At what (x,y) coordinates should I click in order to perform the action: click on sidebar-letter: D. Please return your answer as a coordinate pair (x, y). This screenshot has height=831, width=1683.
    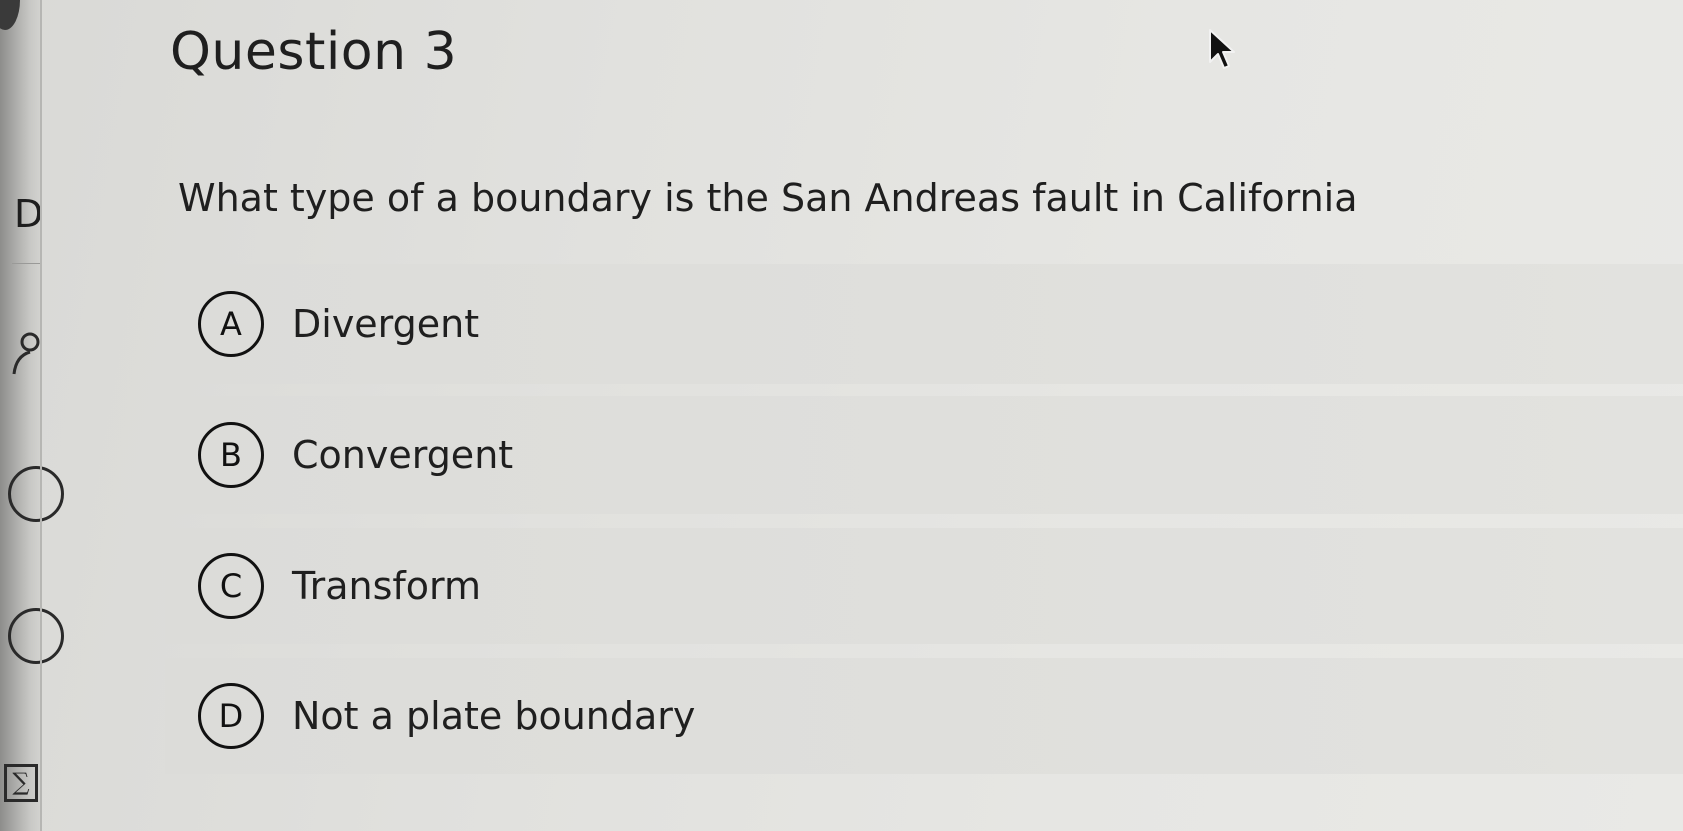
    Looking at the image, I should click on (29, 214).